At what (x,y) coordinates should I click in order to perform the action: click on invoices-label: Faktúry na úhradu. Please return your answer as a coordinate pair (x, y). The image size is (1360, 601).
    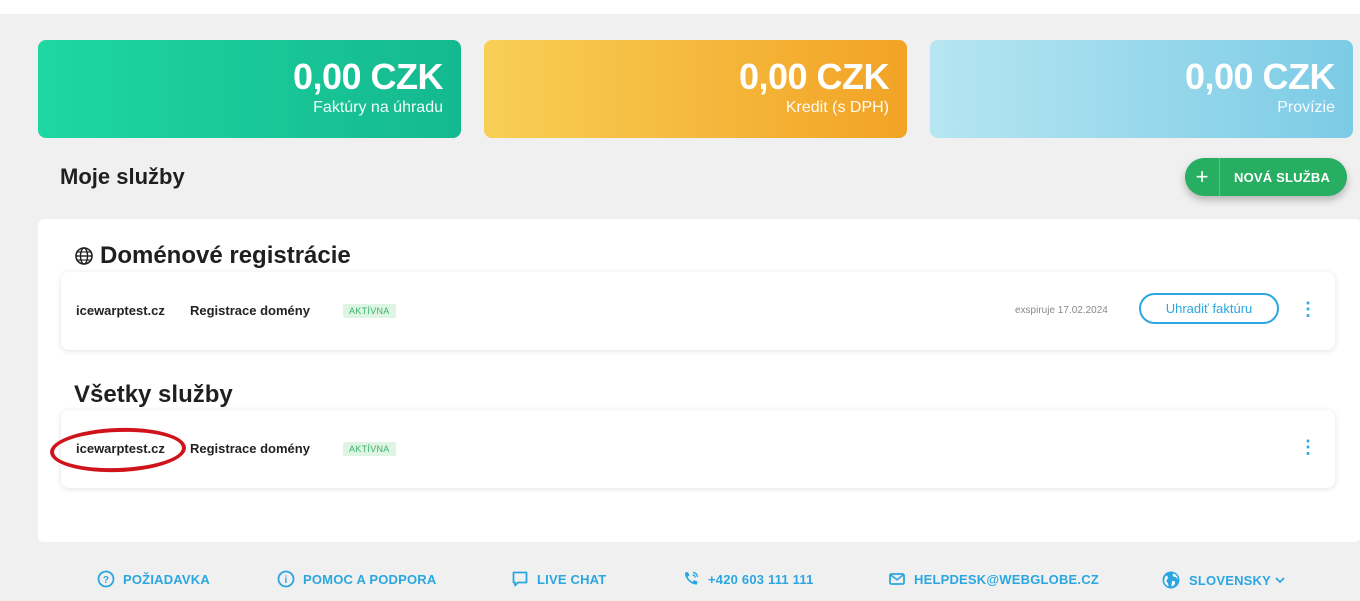
    Looking at the image, I should click on (378, 107).